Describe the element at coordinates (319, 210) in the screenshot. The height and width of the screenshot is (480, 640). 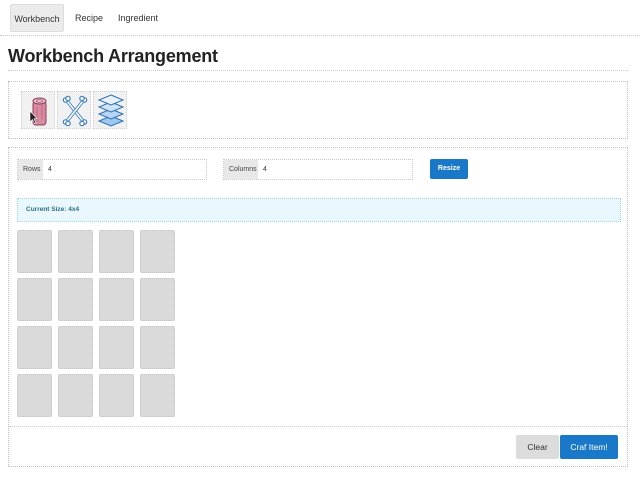
I see `current-size-alert: Current Size: 4x4` at that location.